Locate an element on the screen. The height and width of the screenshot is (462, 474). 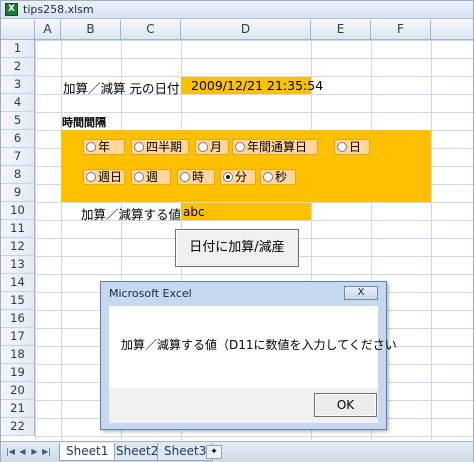
first-sheet-icon: |◀ is located at coordinates (10, 452).